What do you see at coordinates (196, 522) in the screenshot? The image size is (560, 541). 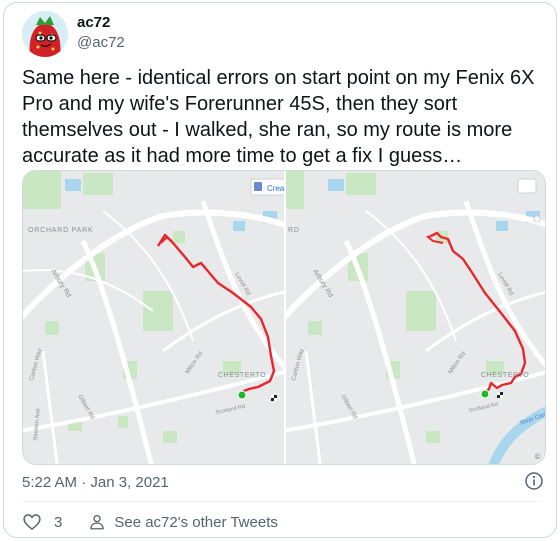 I see `see-other-tweets-label: See ac72's other Tweets` at bounding box center [196, 522].